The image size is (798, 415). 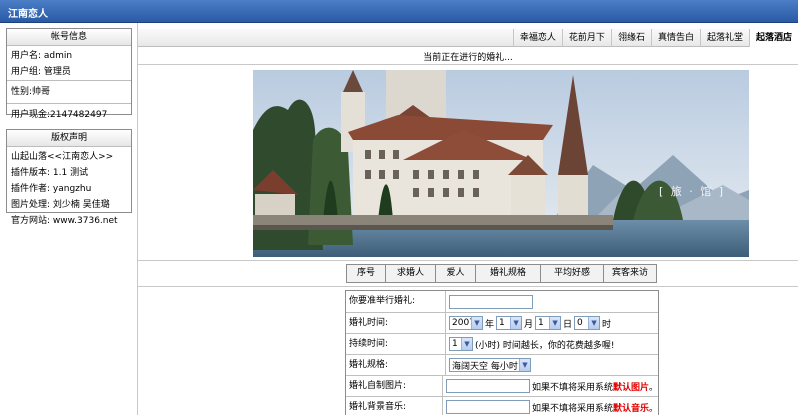 What do you see at coordinates (491, 301) in the screenshot?
I see `partner-input` at bounding box center [491, 301].